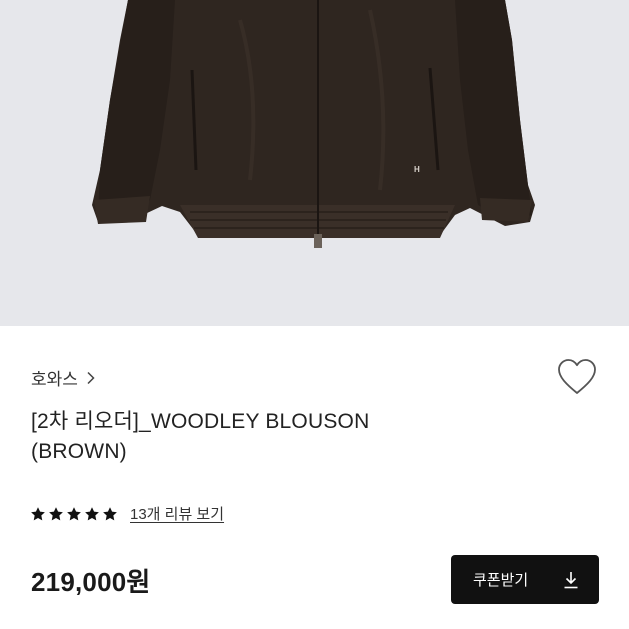 The width and height of the screenshot is (629, 629). What do you see at coordinates (571, 580) in the screenshot?
I see `download-icon` at bounding box center [571, 580].